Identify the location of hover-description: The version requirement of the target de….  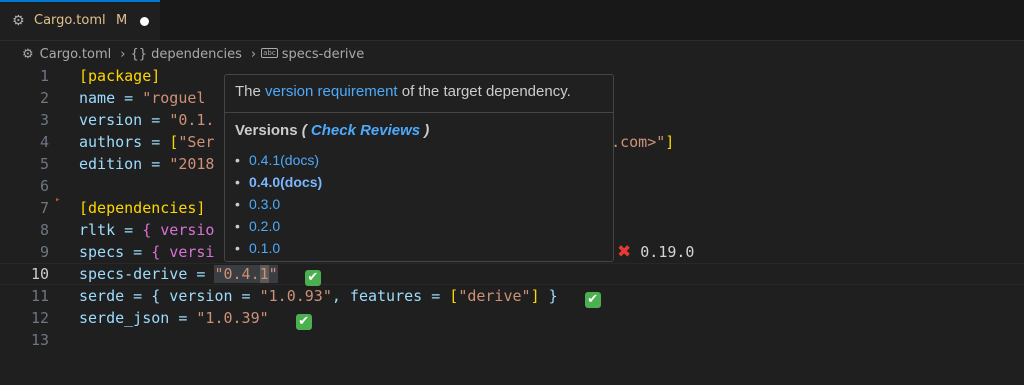
(403, 91).